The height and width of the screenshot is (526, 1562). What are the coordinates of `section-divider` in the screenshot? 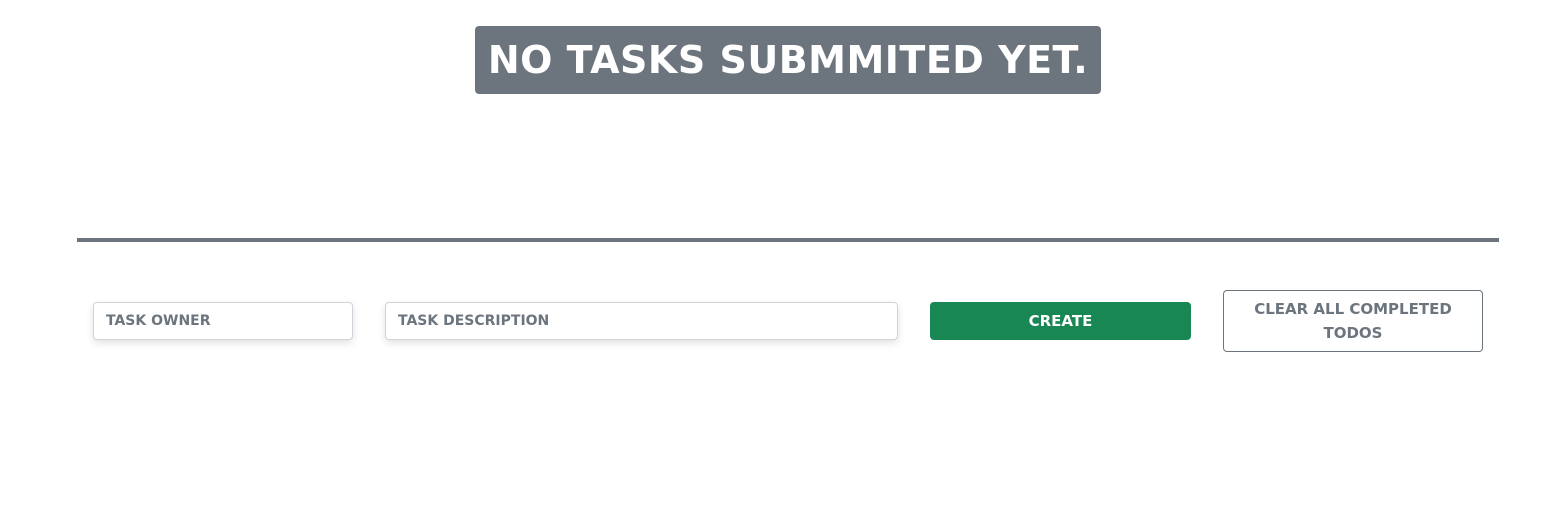 It's located at (788, 240).